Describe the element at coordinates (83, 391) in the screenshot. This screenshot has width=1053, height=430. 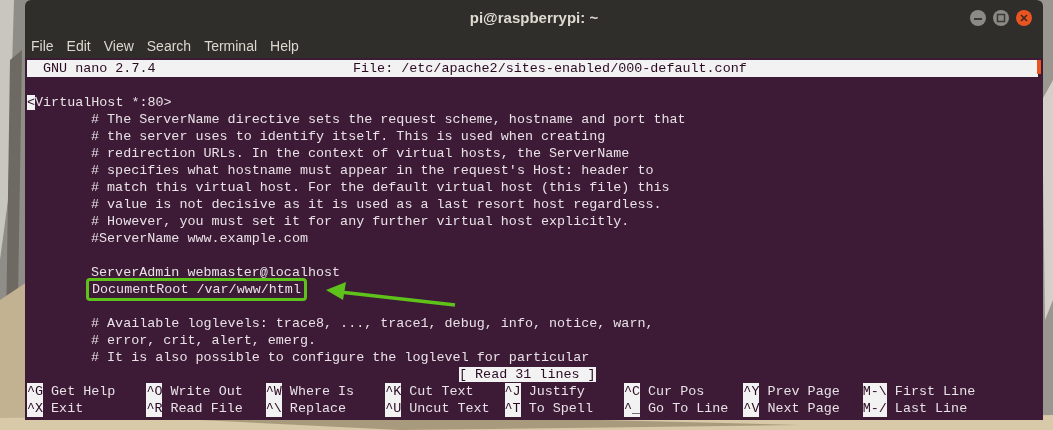
I see `shortcut-label: Get Help` at that location.